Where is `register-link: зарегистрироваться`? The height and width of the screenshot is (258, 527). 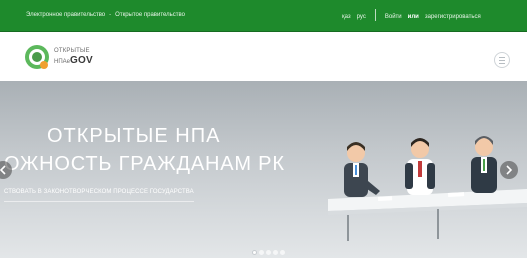
register-link: зарегистрироваться is located at coordinates (453, 17).